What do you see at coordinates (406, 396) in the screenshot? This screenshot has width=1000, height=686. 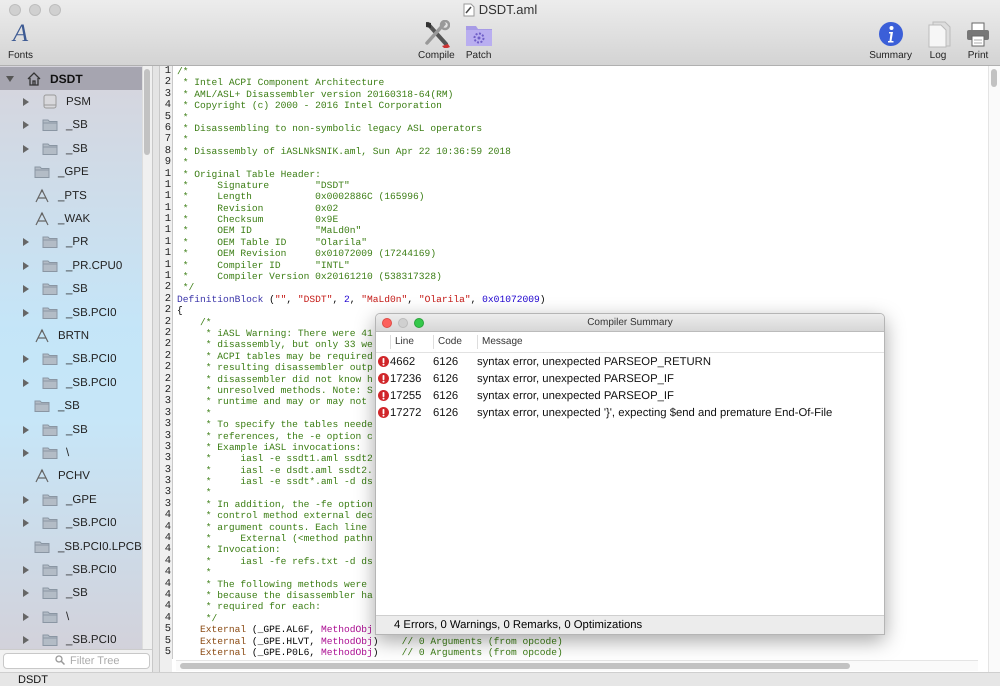 I see `table-cell-text: 17255` at bounding box center [406, 396].